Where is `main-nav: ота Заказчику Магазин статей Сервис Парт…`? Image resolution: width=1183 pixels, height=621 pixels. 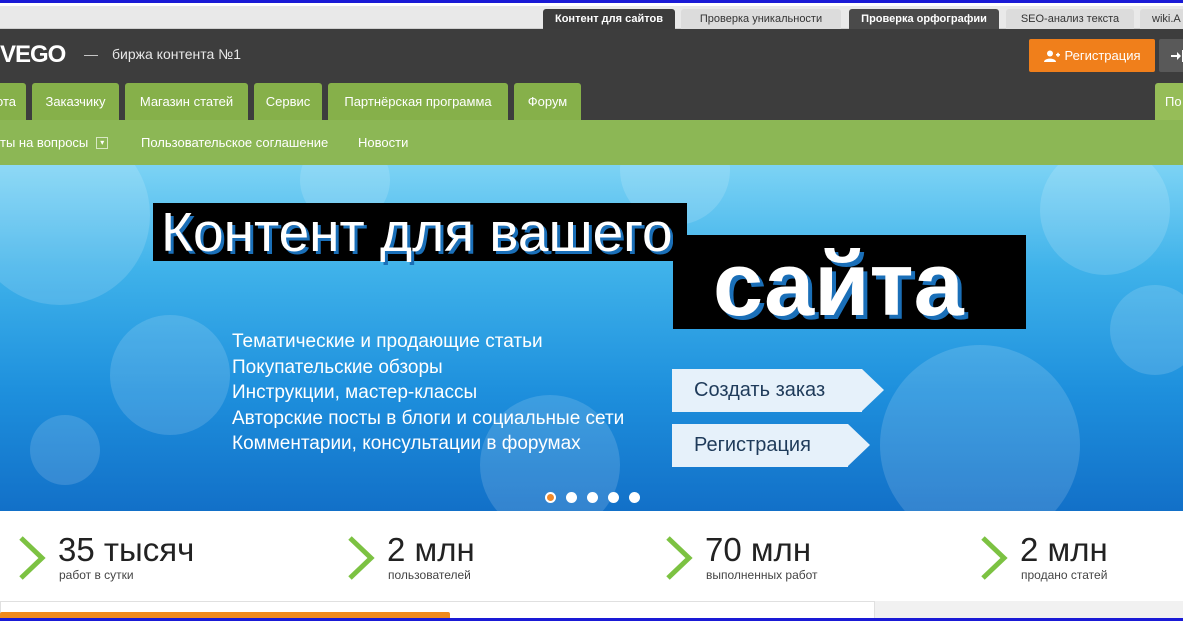
main-nav: ота Заказчику Магазин статей Сервис Парт… is located at coordinates (591, 101).